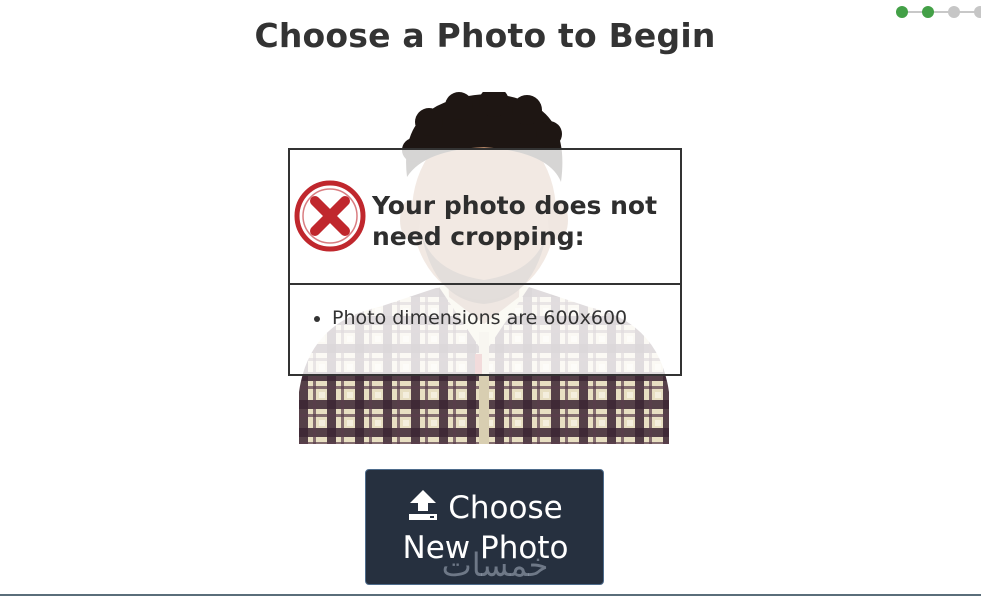 The image size is (981, 596). Describe the element at coordinates (977, 12) in the screenshot. I see `step-4-dot` at that location.